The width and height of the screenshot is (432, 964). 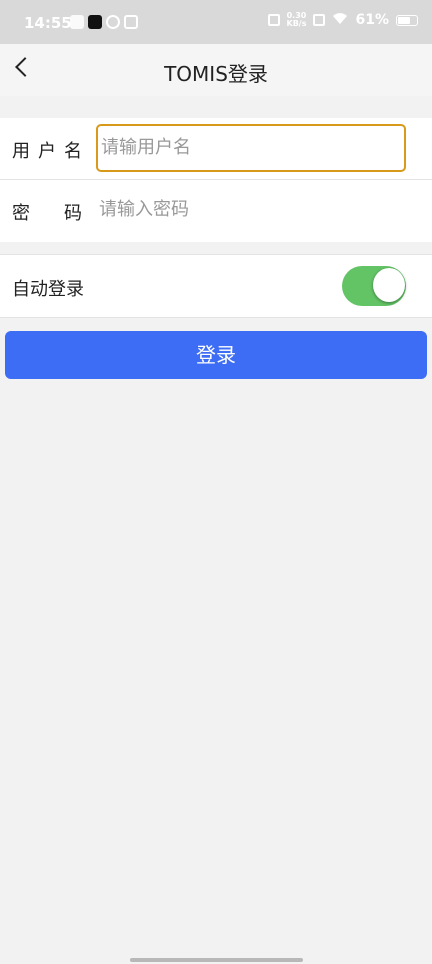 What do you see at coordinates (216, 355) in the screenshot?
I see `login-button: 登录` at bounding box center [216, 355].